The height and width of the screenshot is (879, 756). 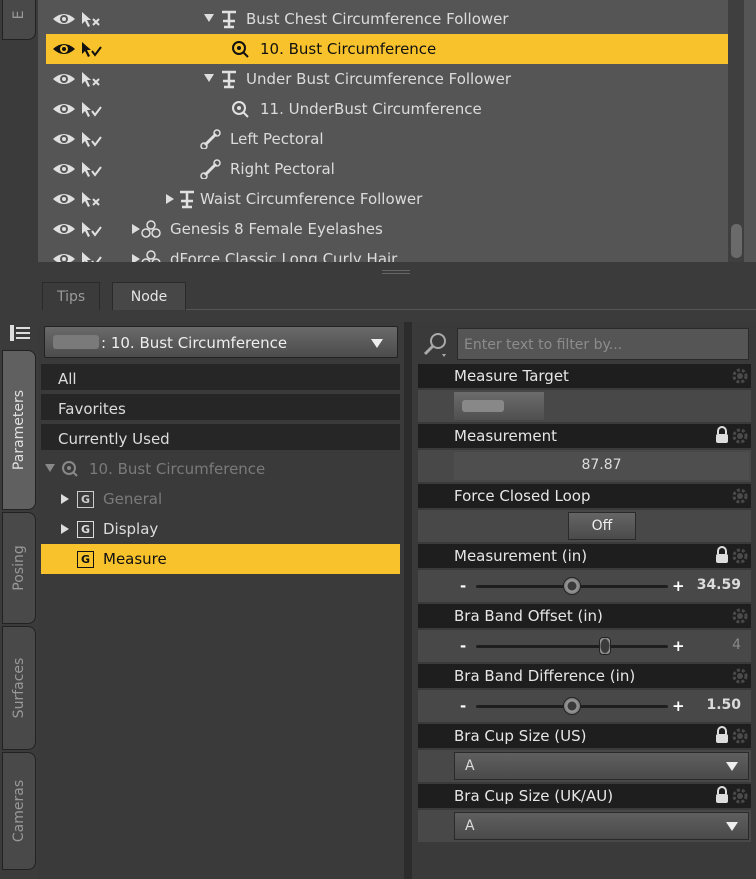 What do you see at coordinates (470, 826) in the screenshot?
I see `select-value: A` at bounding box center [470, 826].